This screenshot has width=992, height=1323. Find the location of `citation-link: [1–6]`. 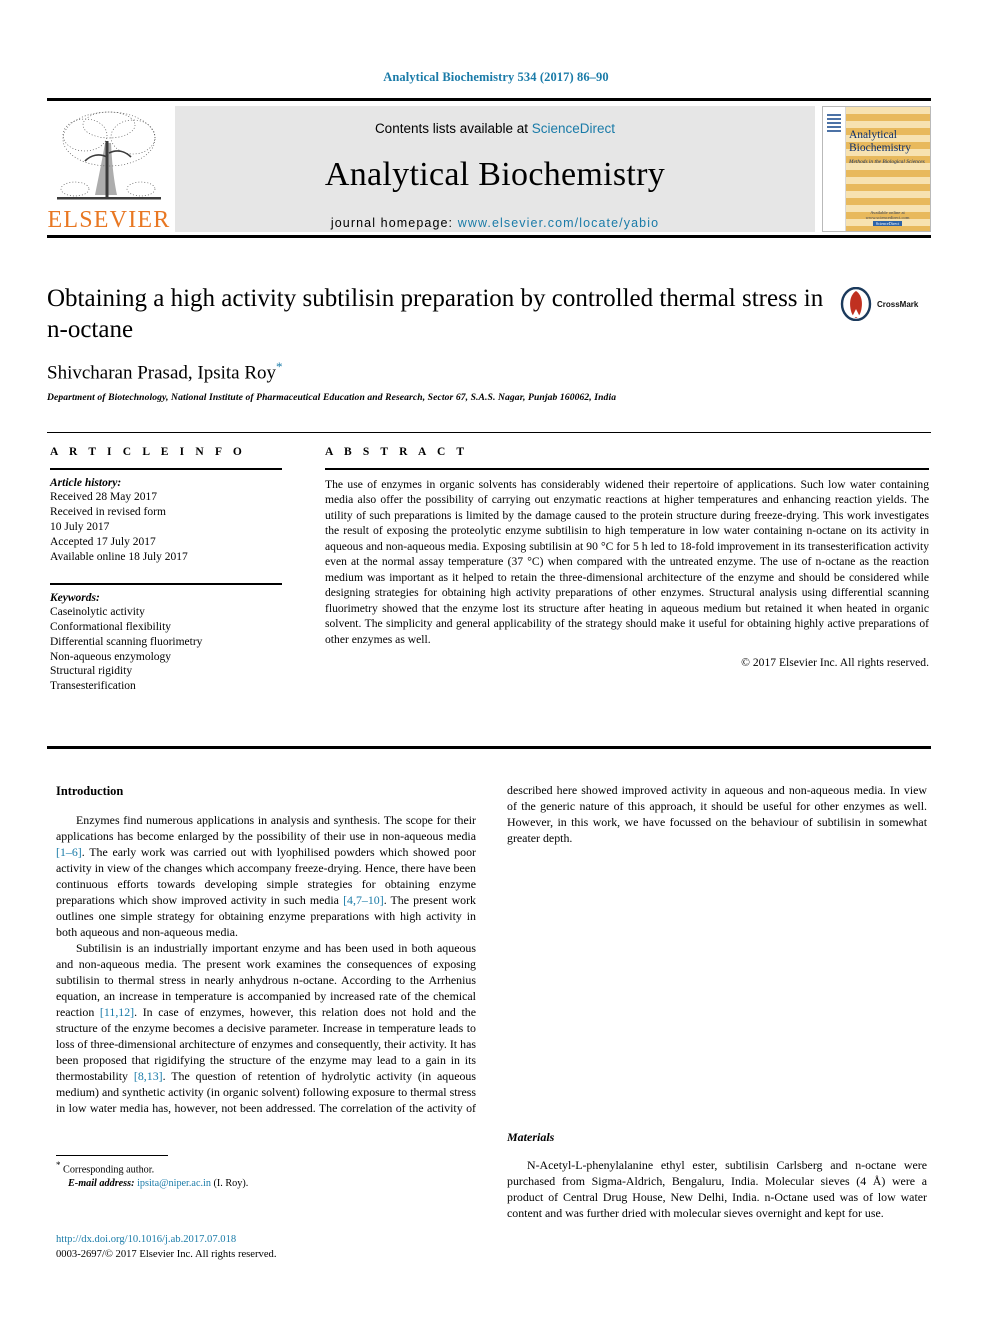

citation-link: [1–6] is located at coordinates (69, 852).